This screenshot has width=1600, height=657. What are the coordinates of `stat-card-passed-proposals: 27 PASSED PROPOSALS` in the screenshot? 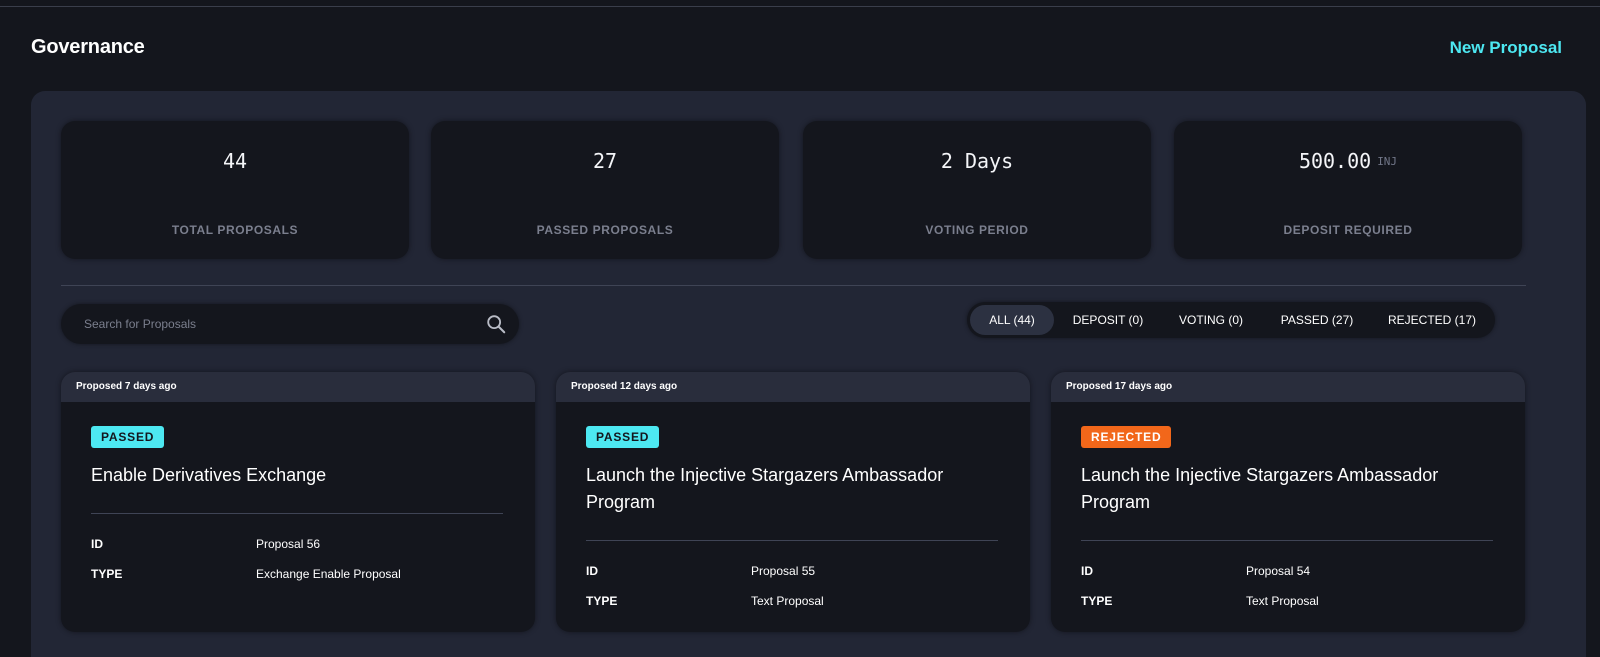 It's located at (605, 190).